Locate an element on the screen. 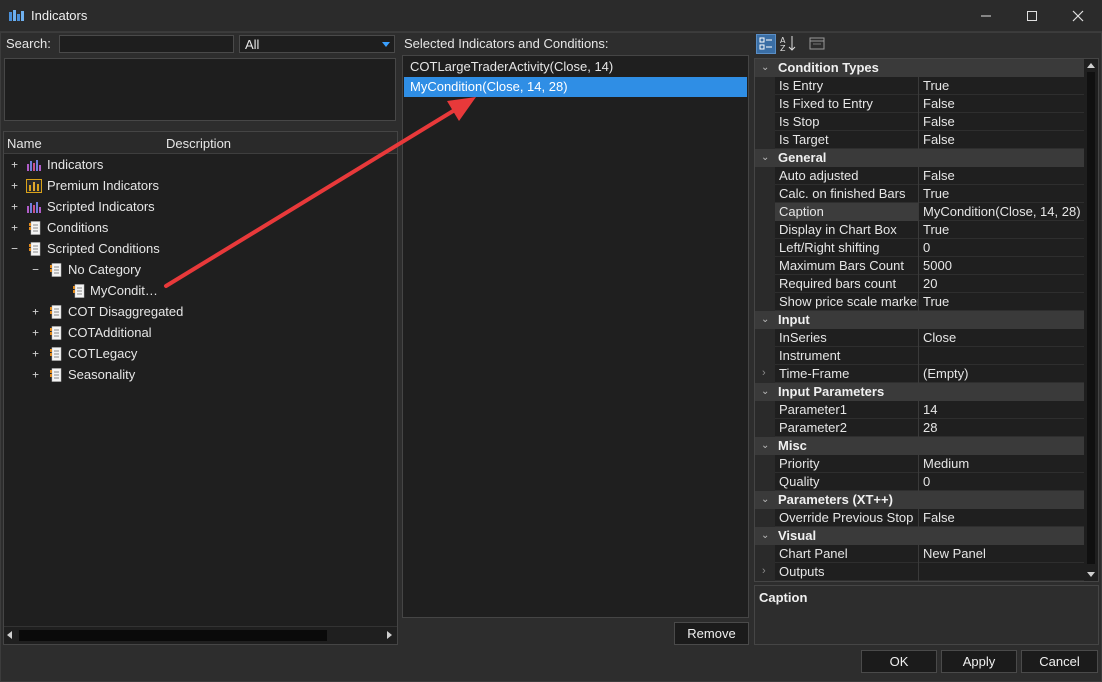  property-pages-button is located at coordinates (818, 44).